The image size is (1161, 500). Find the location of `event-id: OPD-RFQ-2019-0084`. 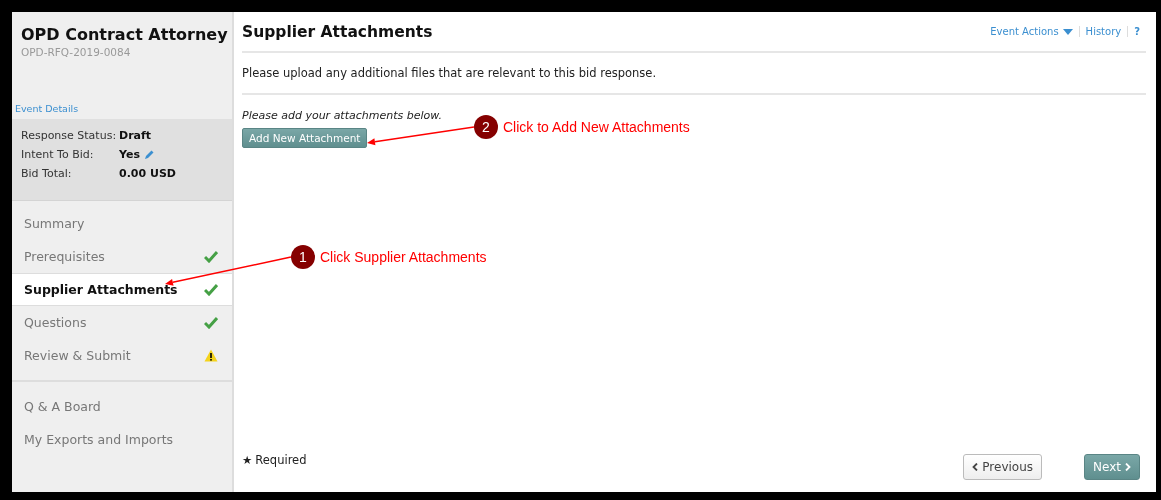

event-id: OPD-RFQ-2019-0084 is located at coordinates (76, 52).